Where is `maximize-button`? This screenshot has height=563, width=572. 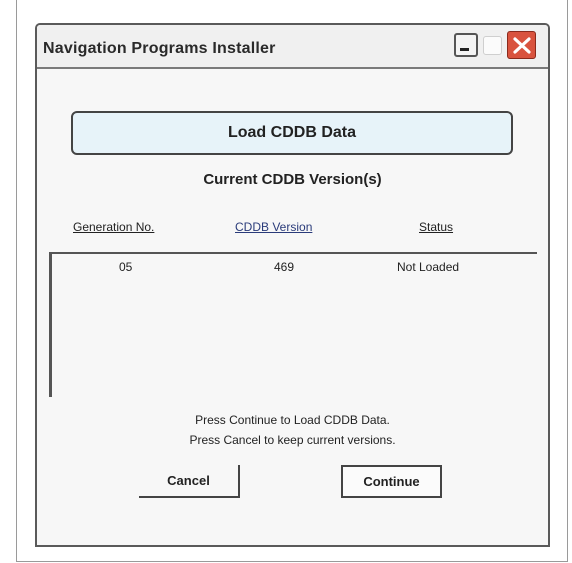
maximize-button is located at coordinates (492, 45).